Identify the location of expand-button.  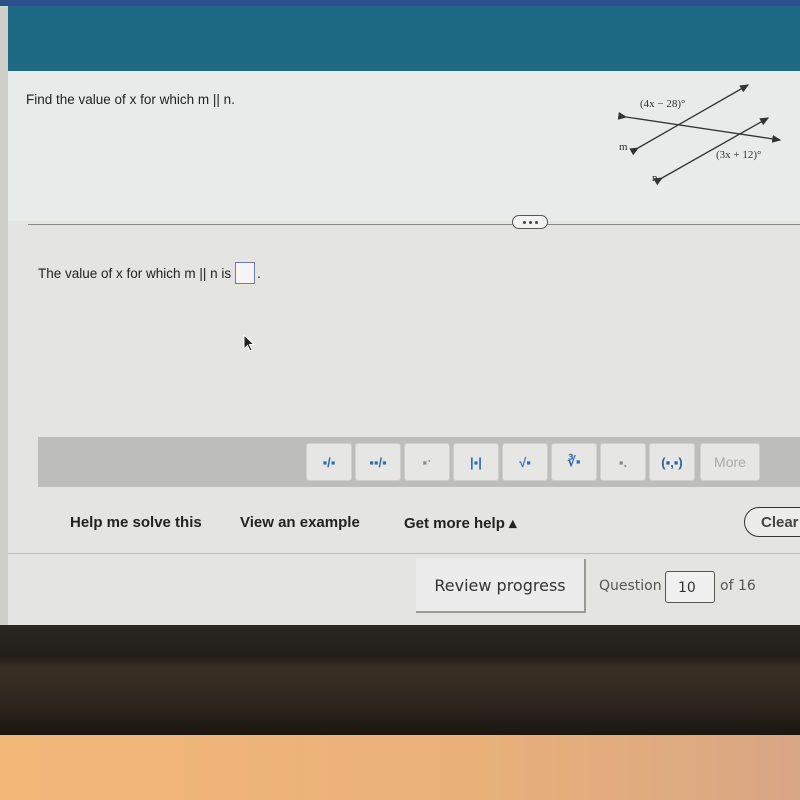
(530, 222).